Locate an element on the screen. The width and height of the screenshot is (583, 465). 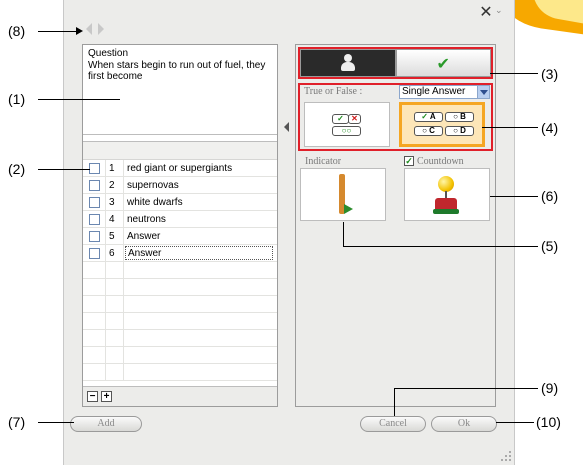
mc-label-d: D is located at coordinates (463, 130).